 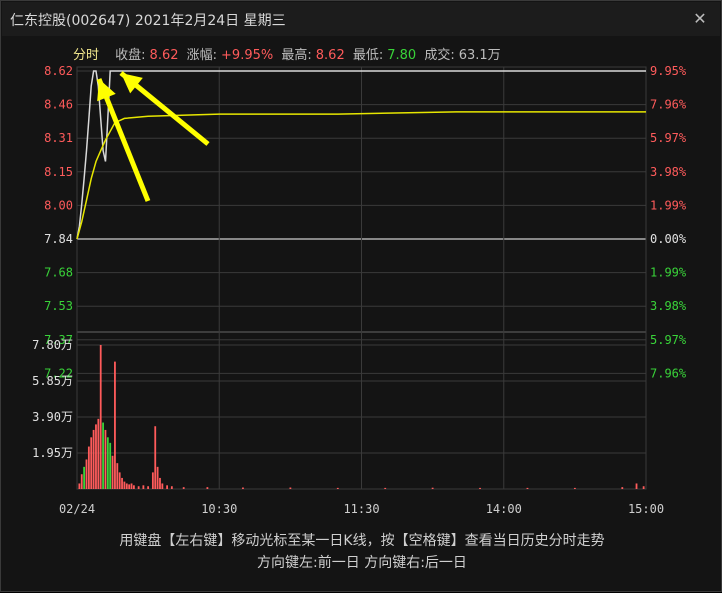 I want to click on price-tick-label: 8.46, so click(x=58, y=105).